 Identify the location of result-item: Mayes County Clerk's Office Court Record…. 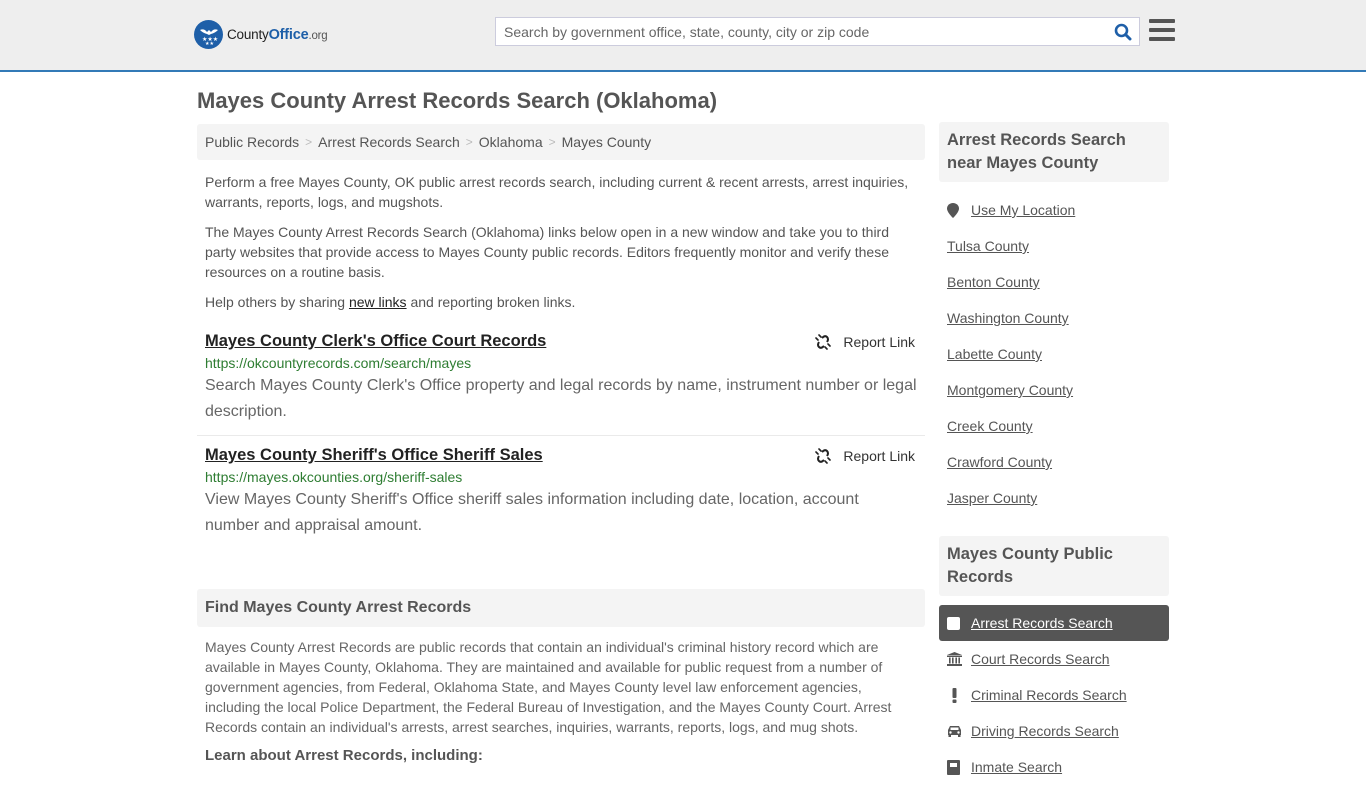
(561, 378).